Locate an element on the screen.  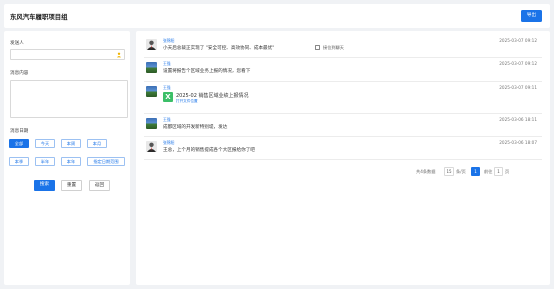
date-year-button: 本年 is located at coordinates (71, 161).